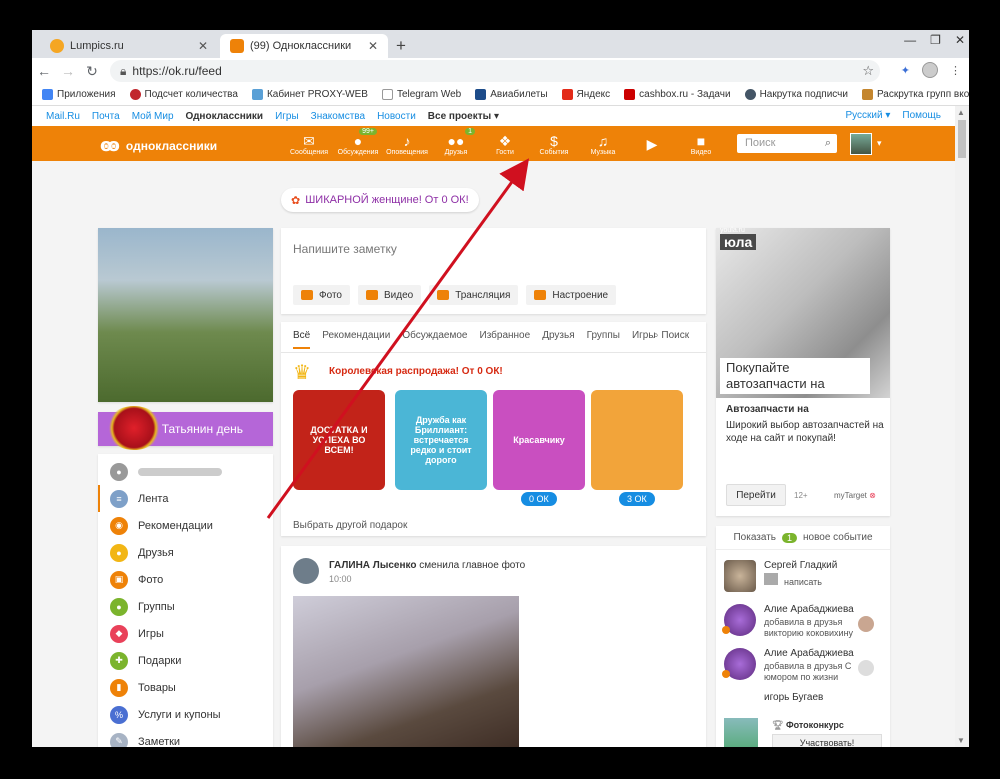  Describe the element at coordinates (585, 94) in the screenshot. I see `bookmark-item: Яндекс` at that location.